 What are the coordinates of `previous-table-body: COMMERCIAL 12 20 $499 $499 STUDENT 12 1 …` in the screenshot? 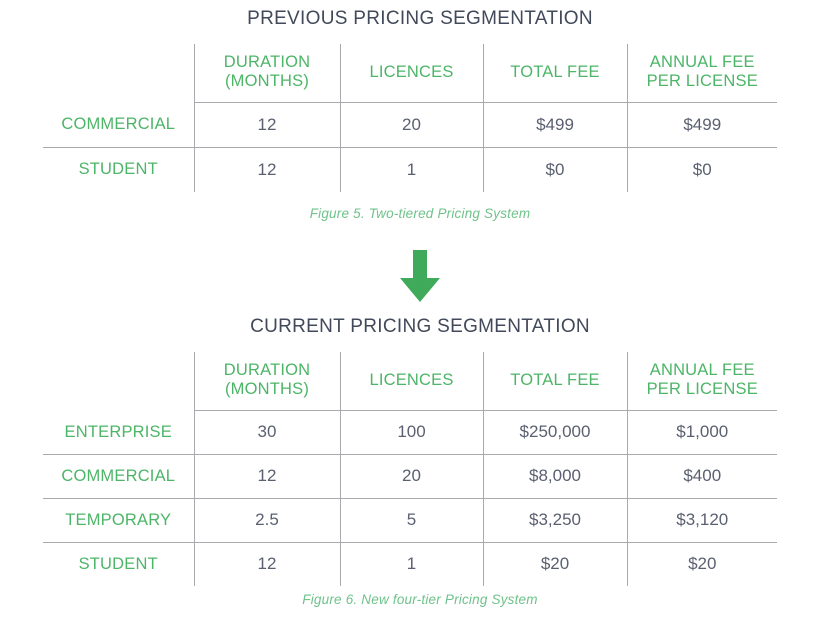 It's located at (410, 147).